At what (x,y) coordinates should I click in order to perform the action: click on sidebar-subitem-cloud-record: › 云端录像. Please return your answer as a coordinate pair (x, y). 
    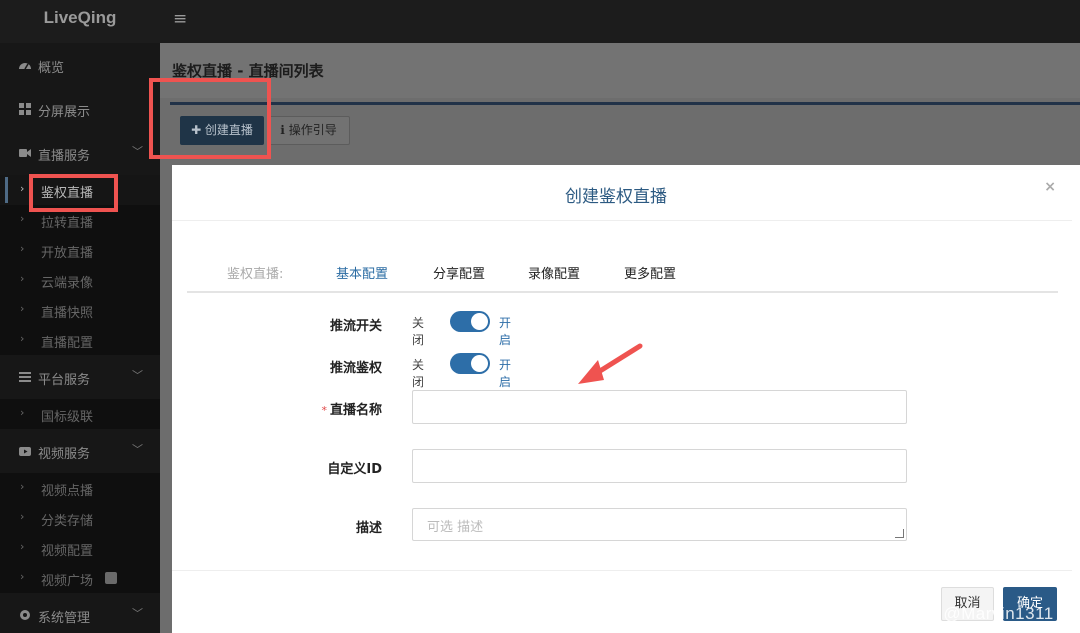
    Looking at the image, I should click on (80, 280).